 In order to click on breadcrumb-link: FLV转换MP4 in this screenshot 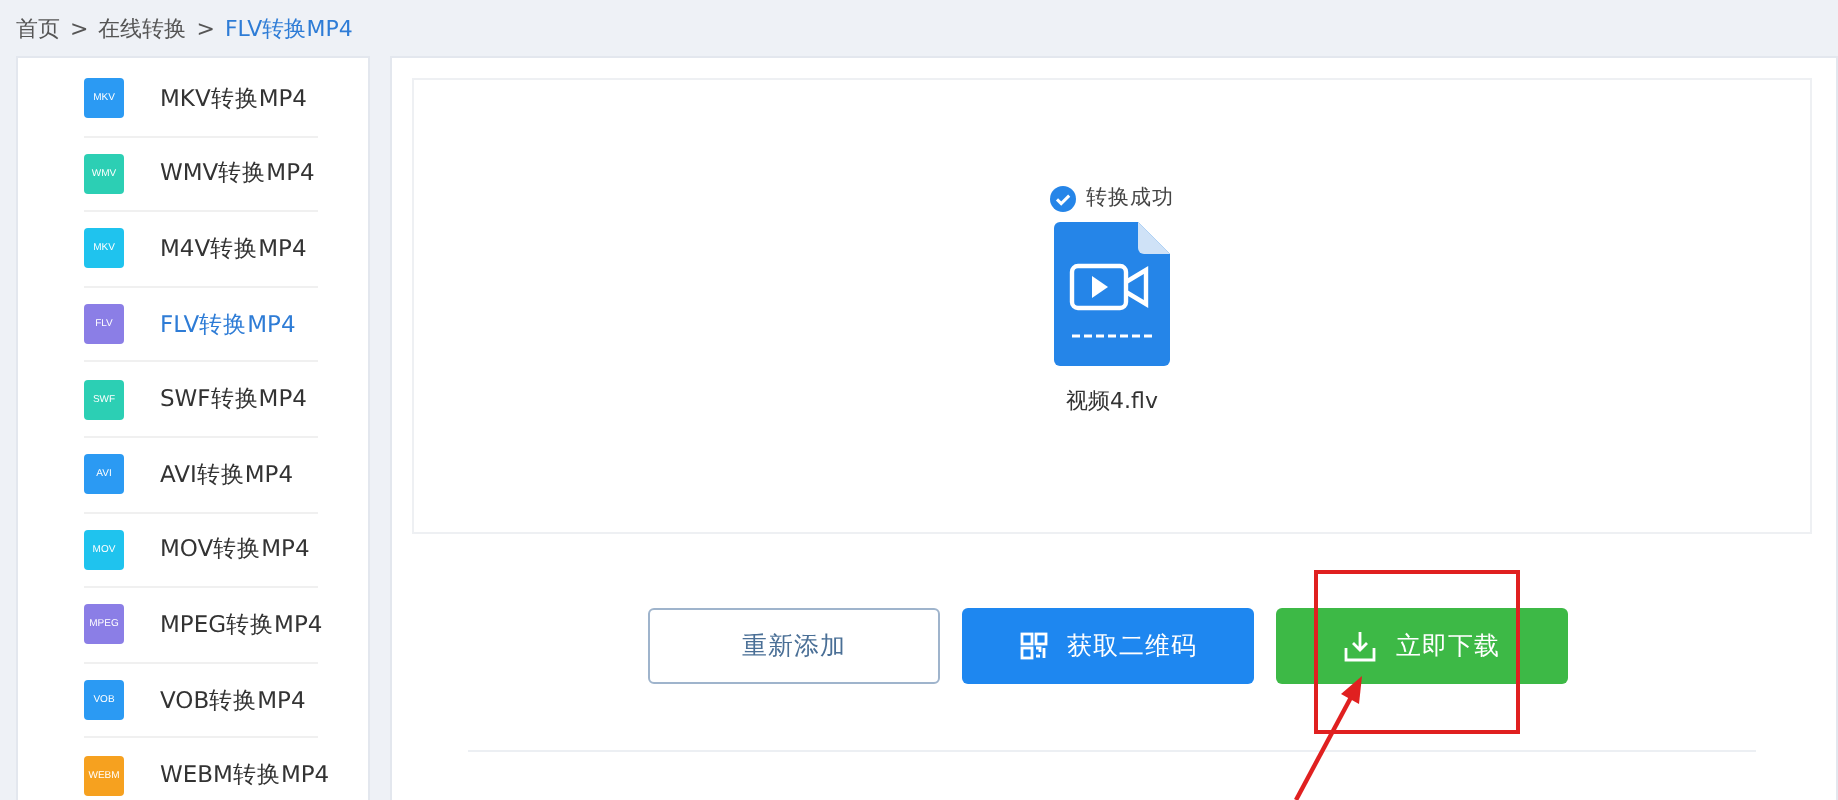, I will do `click(288, 28)`.